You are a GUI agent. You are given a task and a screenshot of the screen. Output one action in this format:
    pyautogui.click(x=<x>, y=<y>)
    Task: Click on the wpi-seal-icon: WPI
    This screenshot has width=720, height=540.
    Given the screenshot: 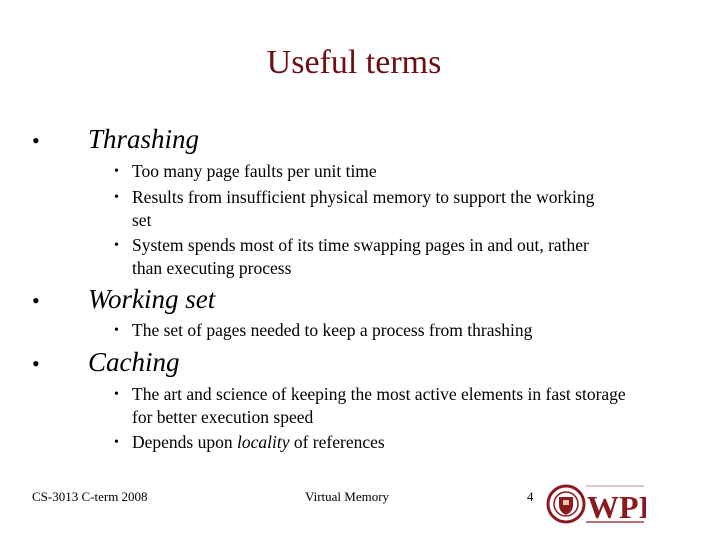 What is the action you would take?
    pyautogui.click(x=598, y=504)
    